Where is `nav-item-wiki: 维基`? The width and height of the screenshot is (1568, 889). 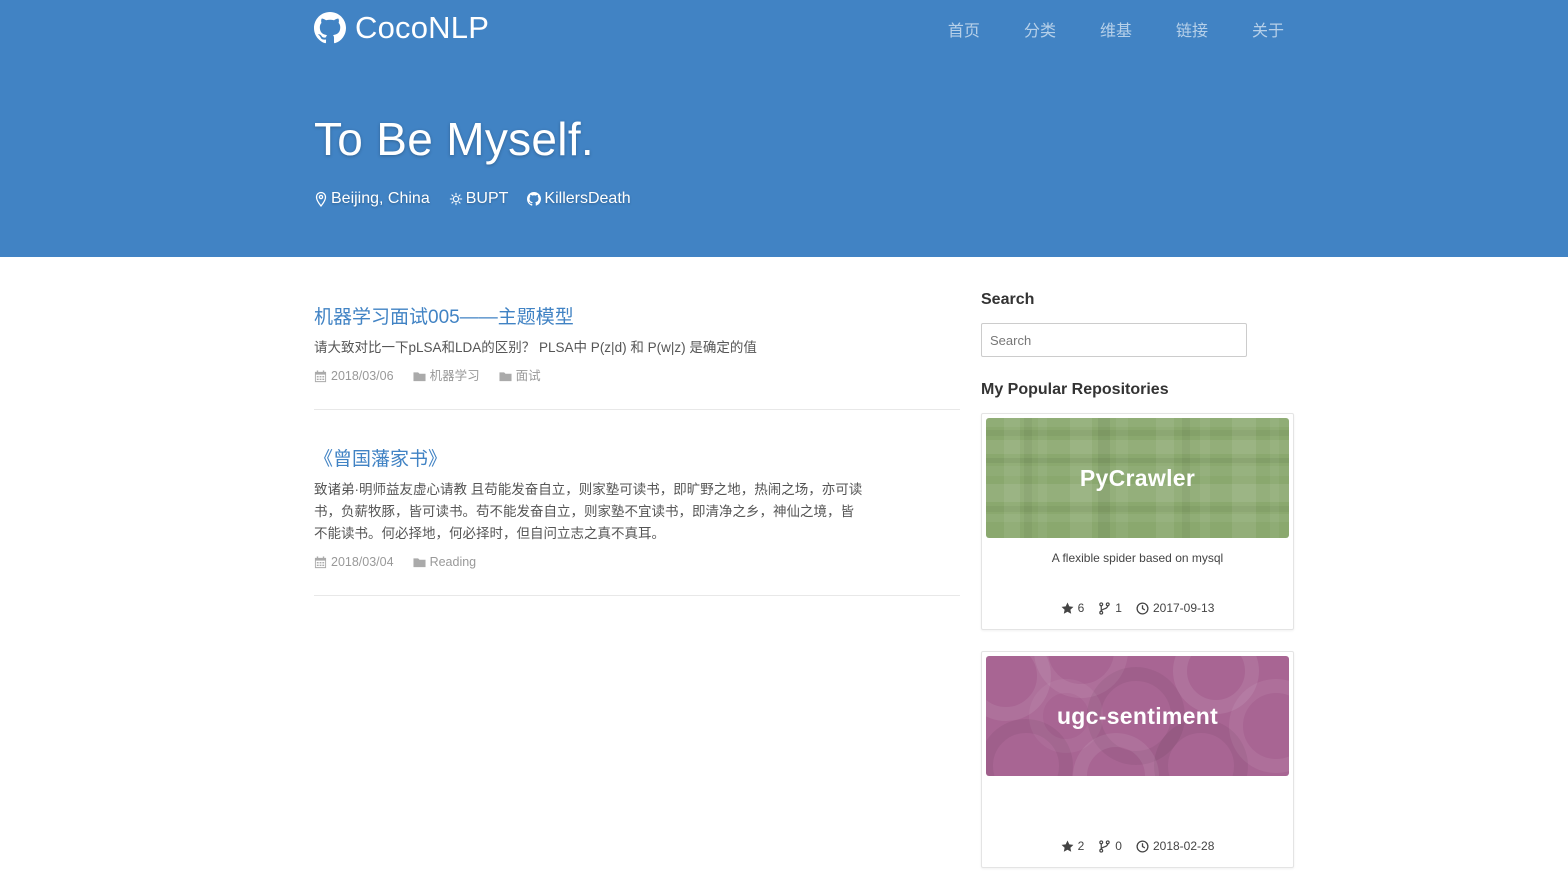 nav-item-wiki: 维基 is located at coordinates (1116, 32).